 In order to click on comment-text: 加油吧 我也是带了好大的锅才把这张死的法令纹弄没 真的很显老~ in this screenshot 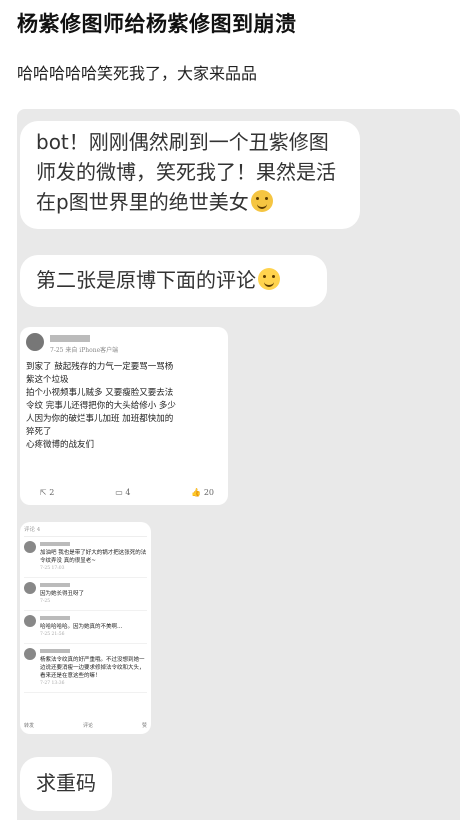, I will do `click(93, 557)`.